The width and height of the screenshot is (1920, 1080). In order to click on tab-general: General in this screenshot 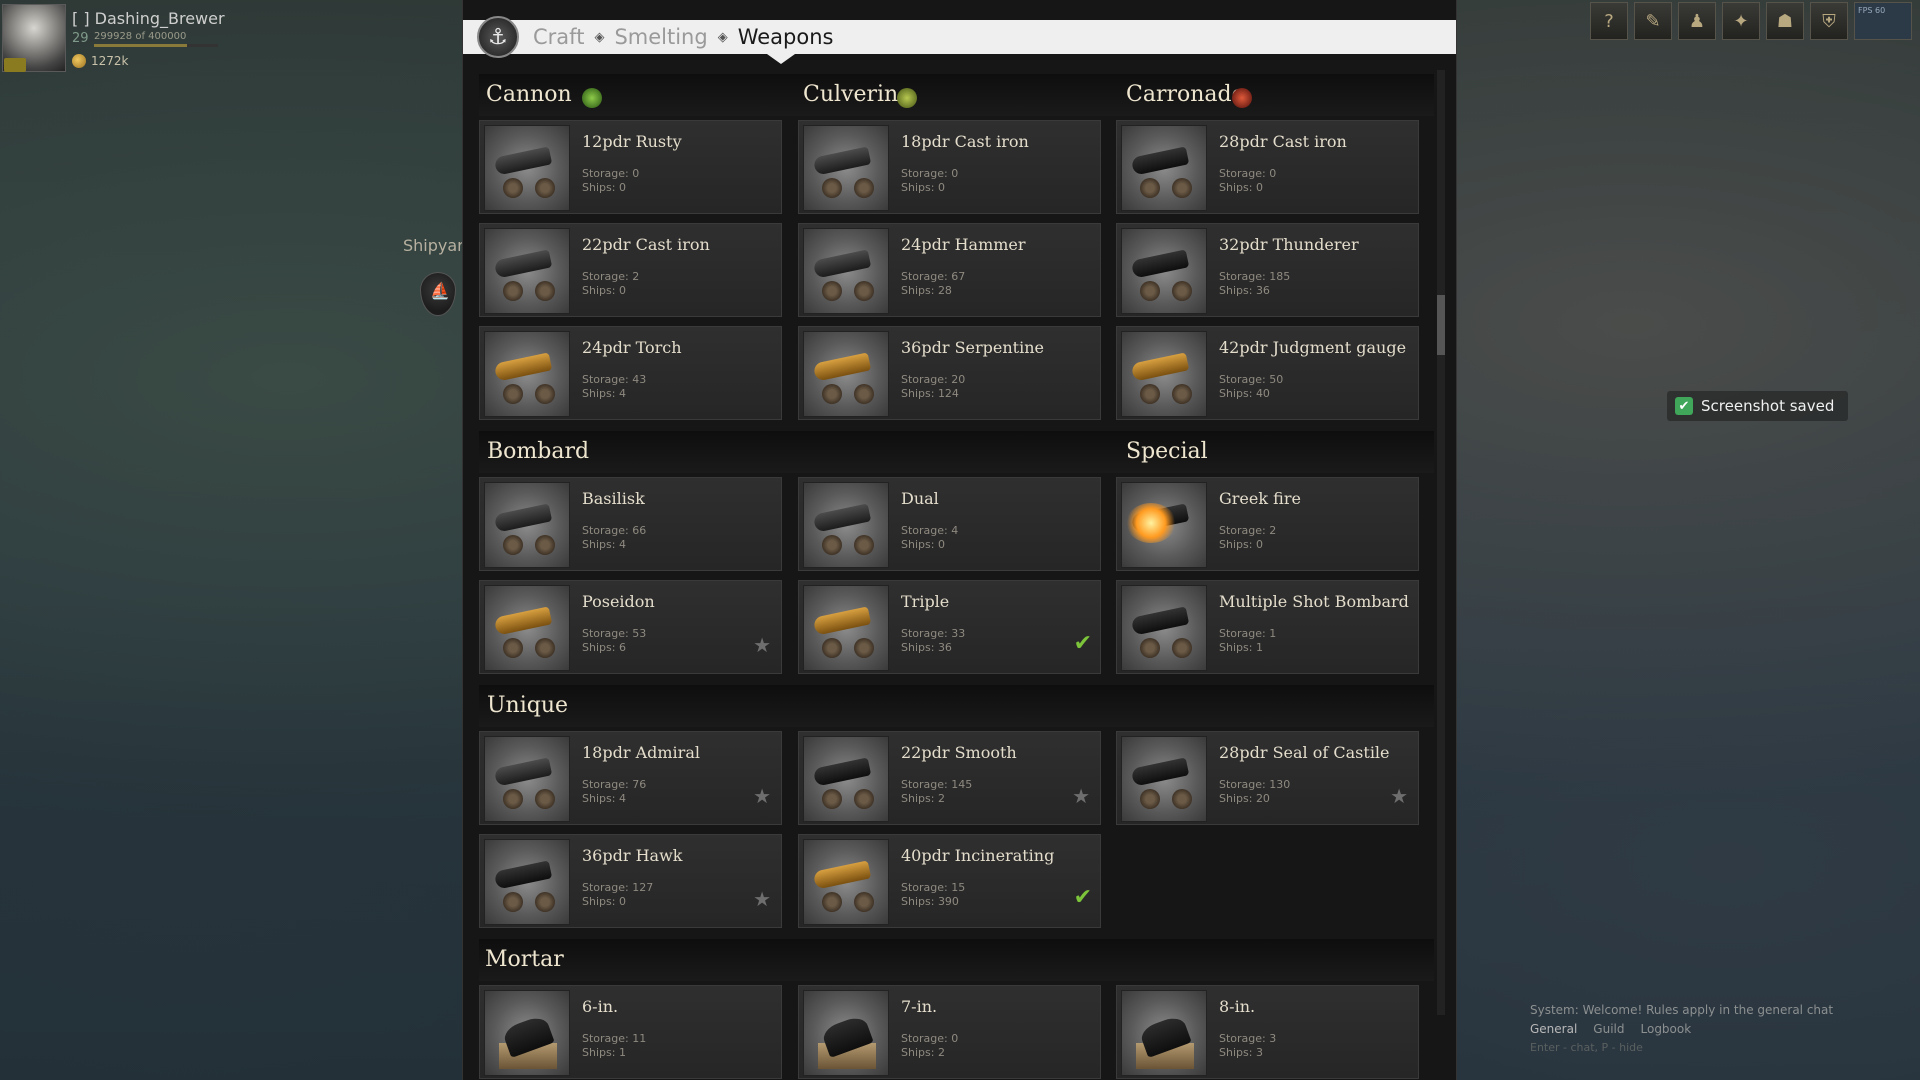, I will do `click(1553, 1029)`.